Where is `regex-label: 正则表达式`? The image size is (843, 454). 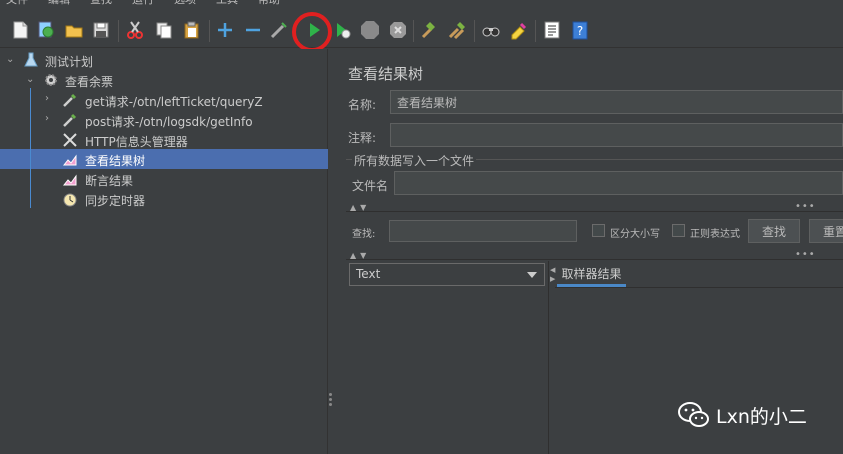
regex-label: 正则表达式 is located at coordinates (715, 234).